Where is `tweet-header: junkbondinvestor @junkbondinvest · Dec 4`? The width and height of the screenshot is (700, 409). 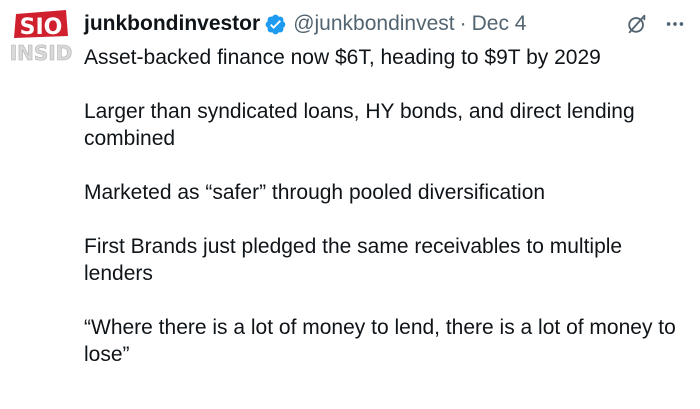 tweet-header: junkbondinvestor @junkbondinvest · Dec 4 is located at coordinates (305, 24).